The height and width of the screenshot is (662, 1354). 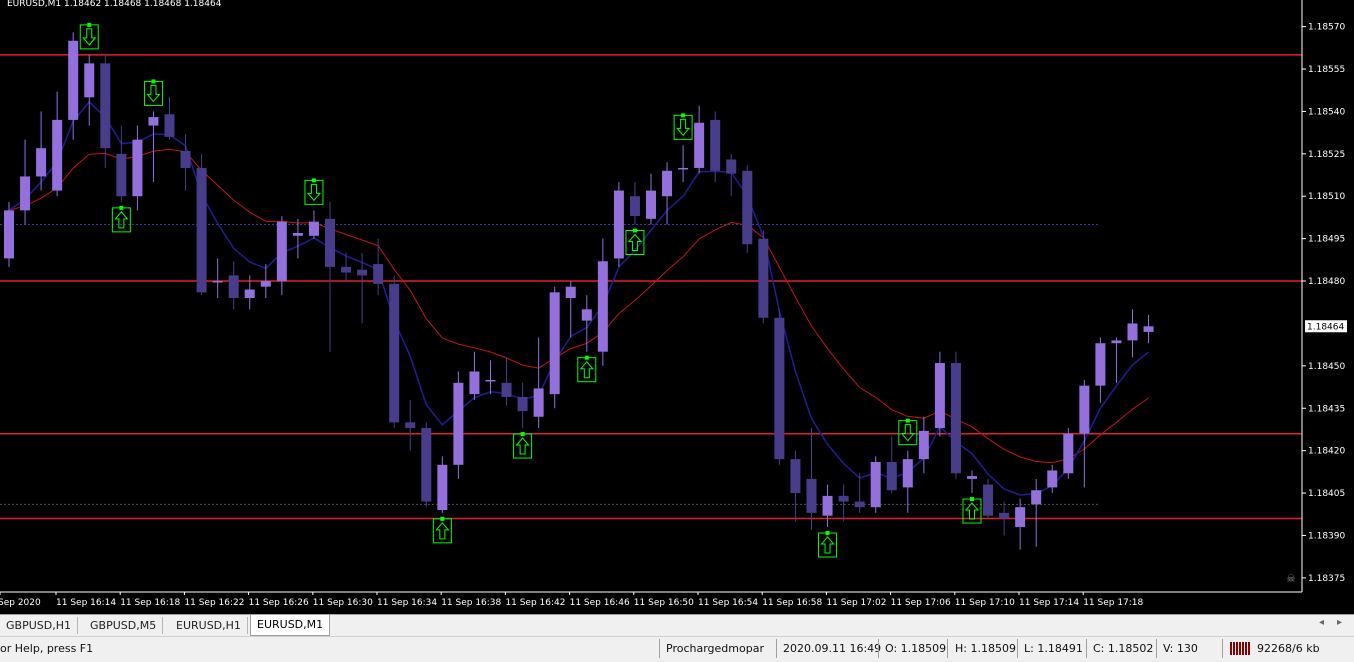 I want to click on tab-scroll-left-icon: ◂, so click(x=1321, y=622).